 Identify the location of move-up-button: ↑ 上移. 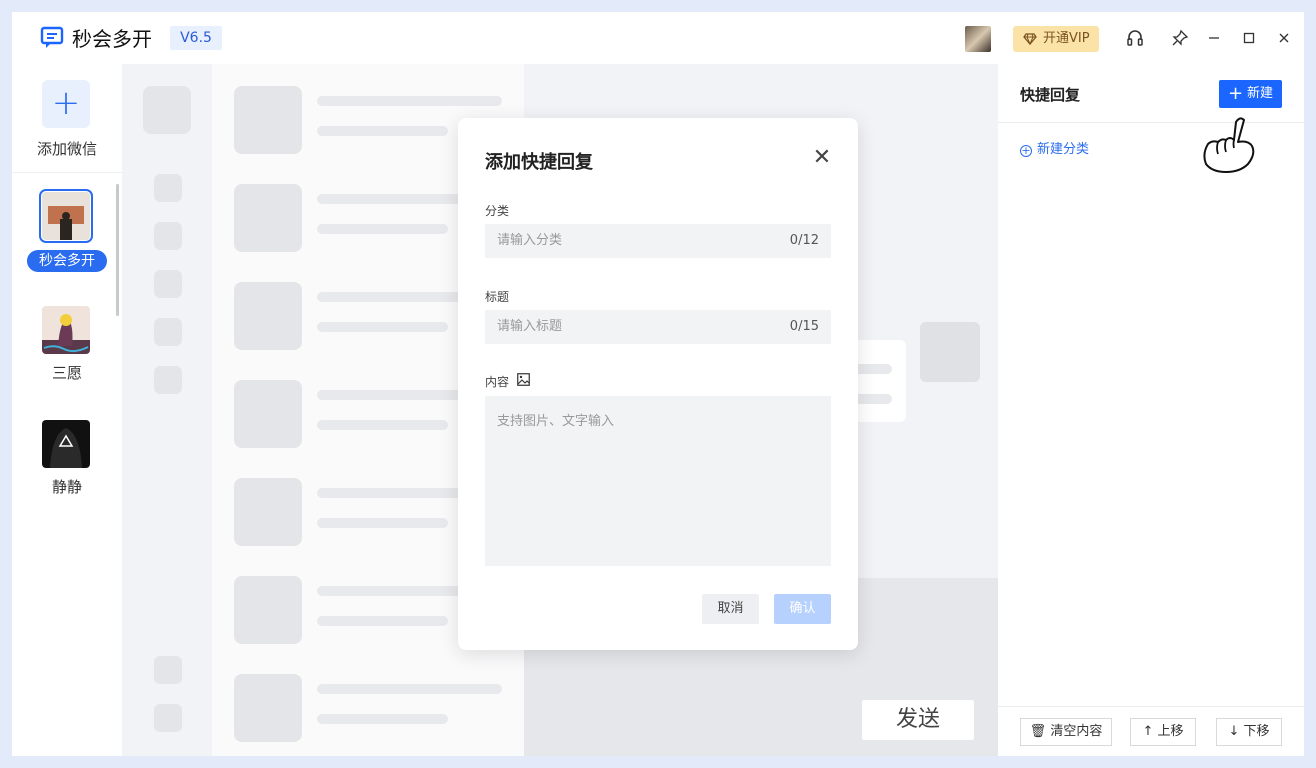
(1163, 732).